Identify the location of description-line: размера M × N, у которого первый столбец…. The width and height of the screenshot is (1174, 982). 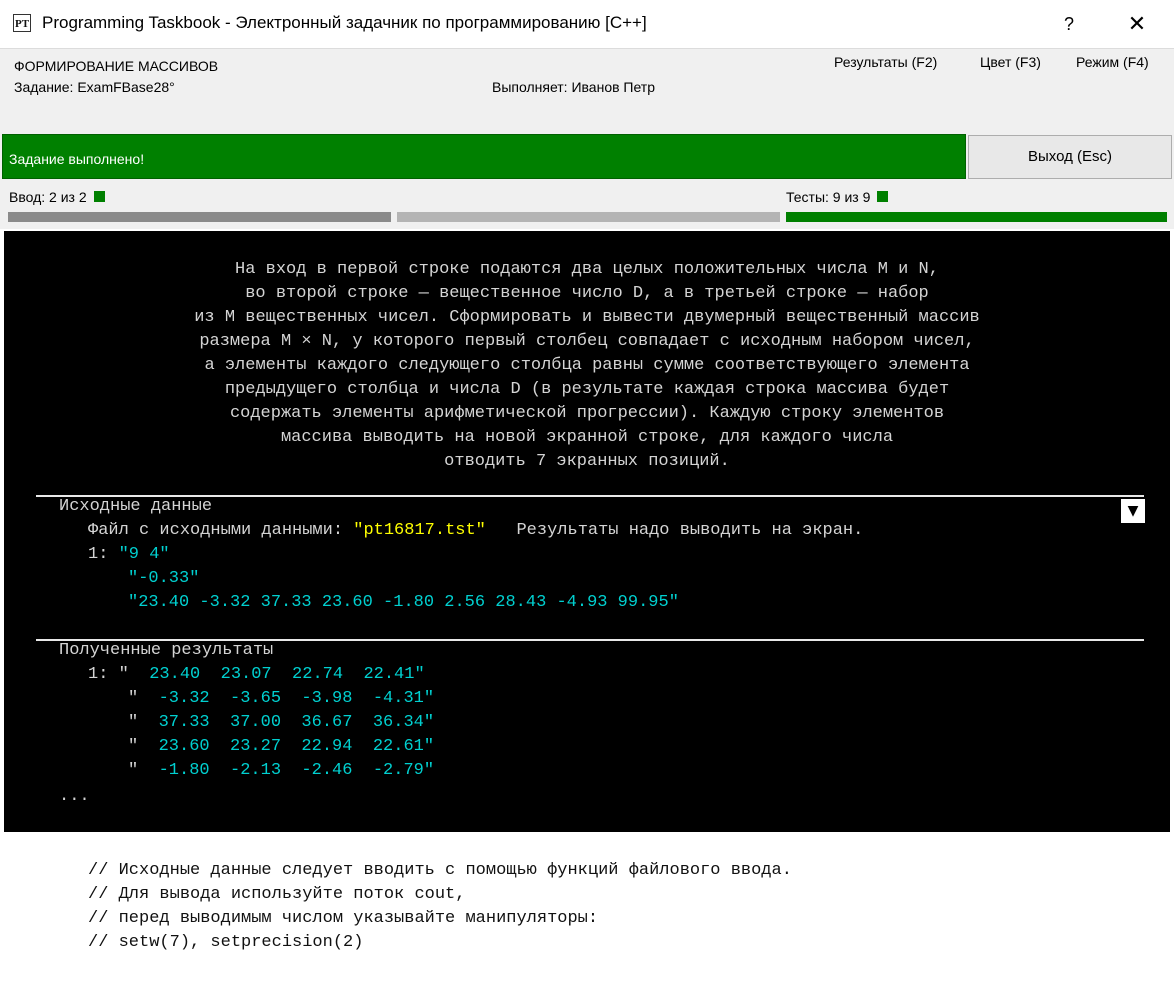
(587, 341).